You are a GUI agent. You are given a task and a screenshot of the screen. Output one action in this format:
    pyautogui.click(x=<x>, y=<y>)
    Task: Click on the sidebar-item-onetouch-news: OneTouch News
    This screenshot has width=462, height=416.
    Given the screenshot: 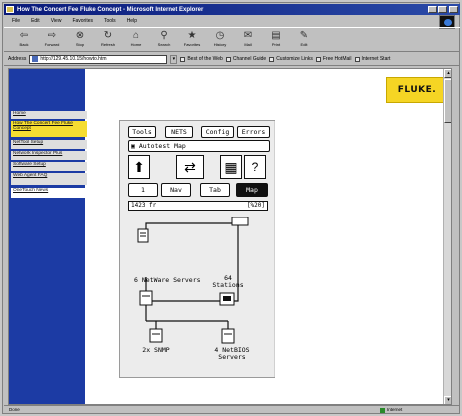 What is the action you would take?
    pyautogui.click(x=49, y=193)
    